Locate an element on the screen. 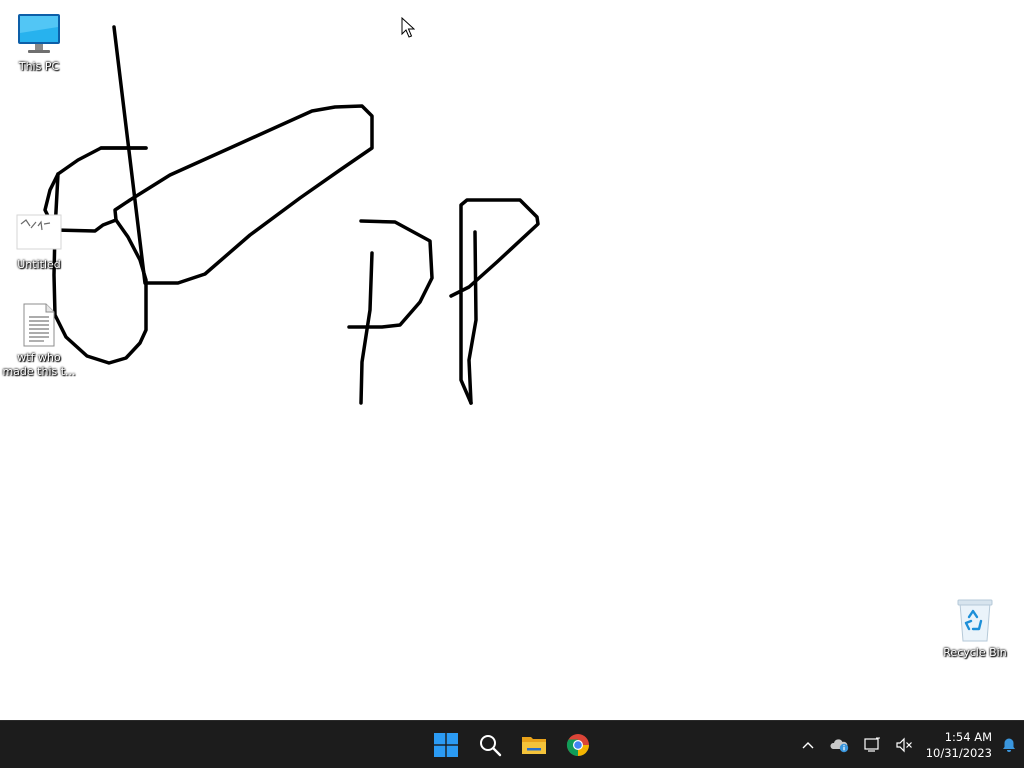  taskbar: 1:54 AM 10/31/2023 is located at coordinates (512, 744).